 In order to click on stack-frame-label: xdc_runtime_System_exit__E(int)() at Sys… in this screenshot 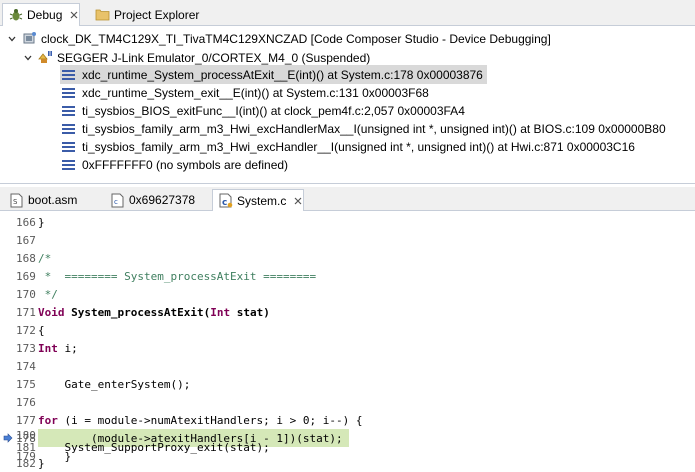, I will do `click(255, 92)`.